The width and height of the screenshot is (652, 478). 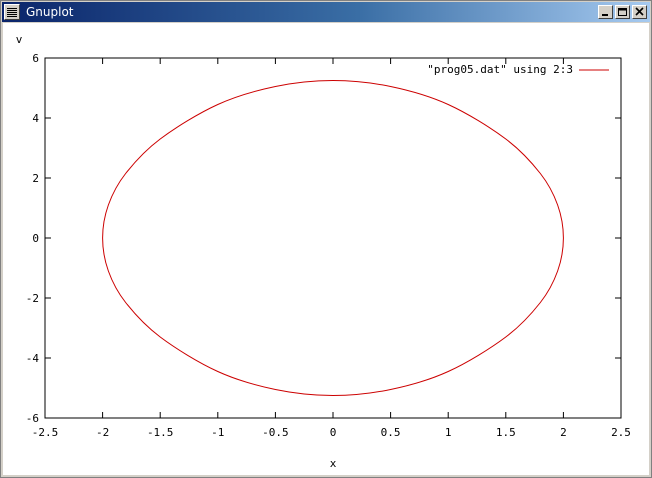 What do you see at coordinates (563, 432) in the screenshot?
I see `x-tick-label: 2` at bounding box center [563, 432].